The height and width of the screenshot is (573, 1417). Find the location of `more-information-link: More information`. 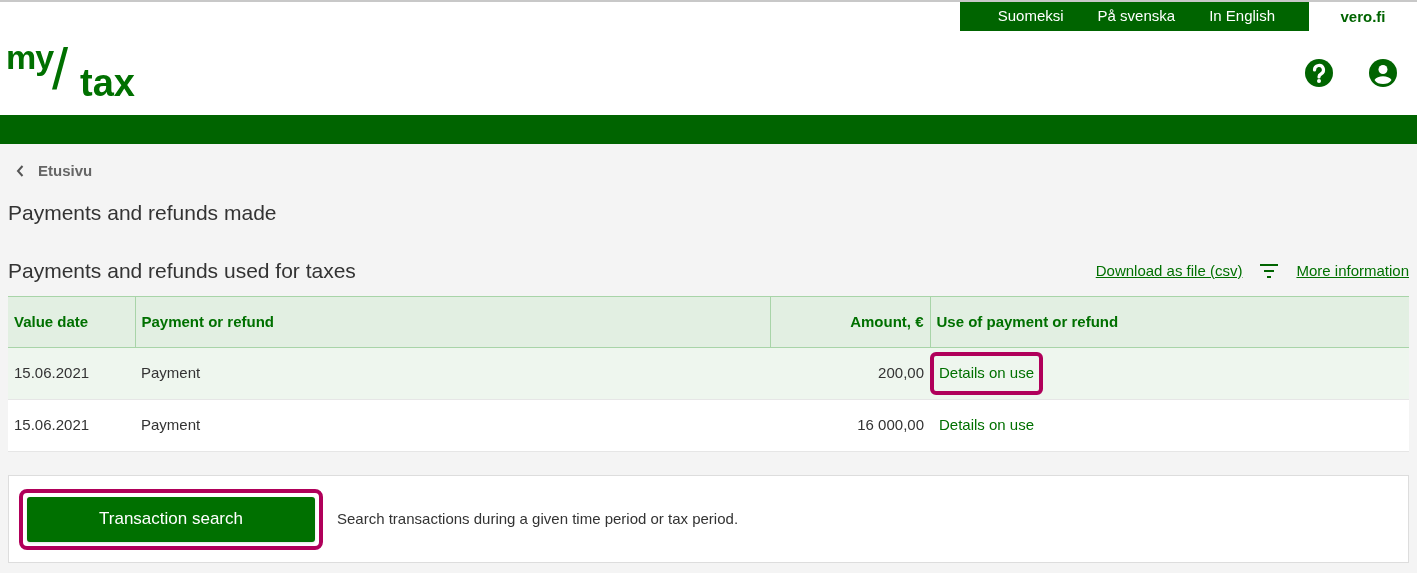

more-information-link: More information is located at coordinates (1352, 271).